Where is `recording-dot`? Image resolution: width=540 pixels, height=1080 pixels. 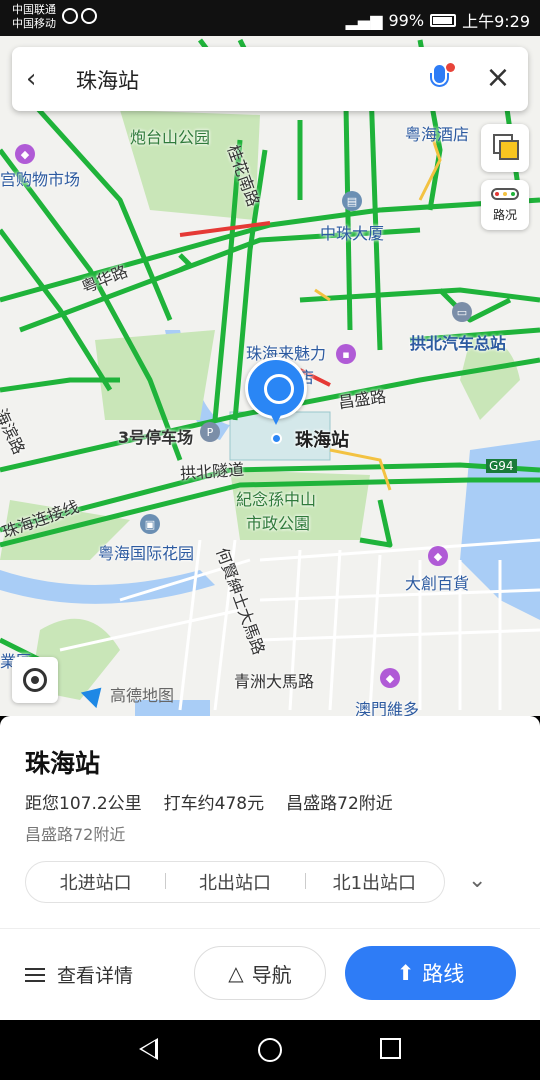
recording-dot is located at coordinates (450, 67).